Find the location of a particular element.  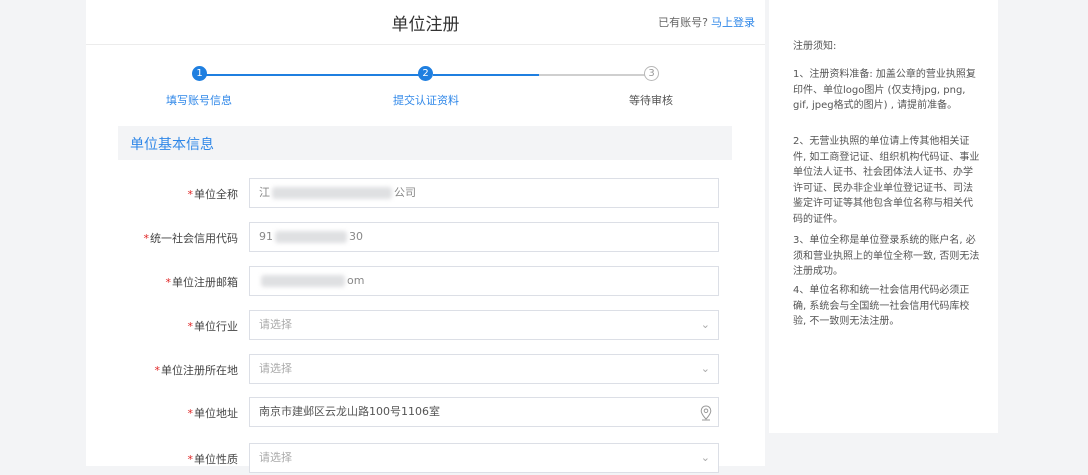

login-prompt-text: 已有账号? is located at coordinates (683, 22).